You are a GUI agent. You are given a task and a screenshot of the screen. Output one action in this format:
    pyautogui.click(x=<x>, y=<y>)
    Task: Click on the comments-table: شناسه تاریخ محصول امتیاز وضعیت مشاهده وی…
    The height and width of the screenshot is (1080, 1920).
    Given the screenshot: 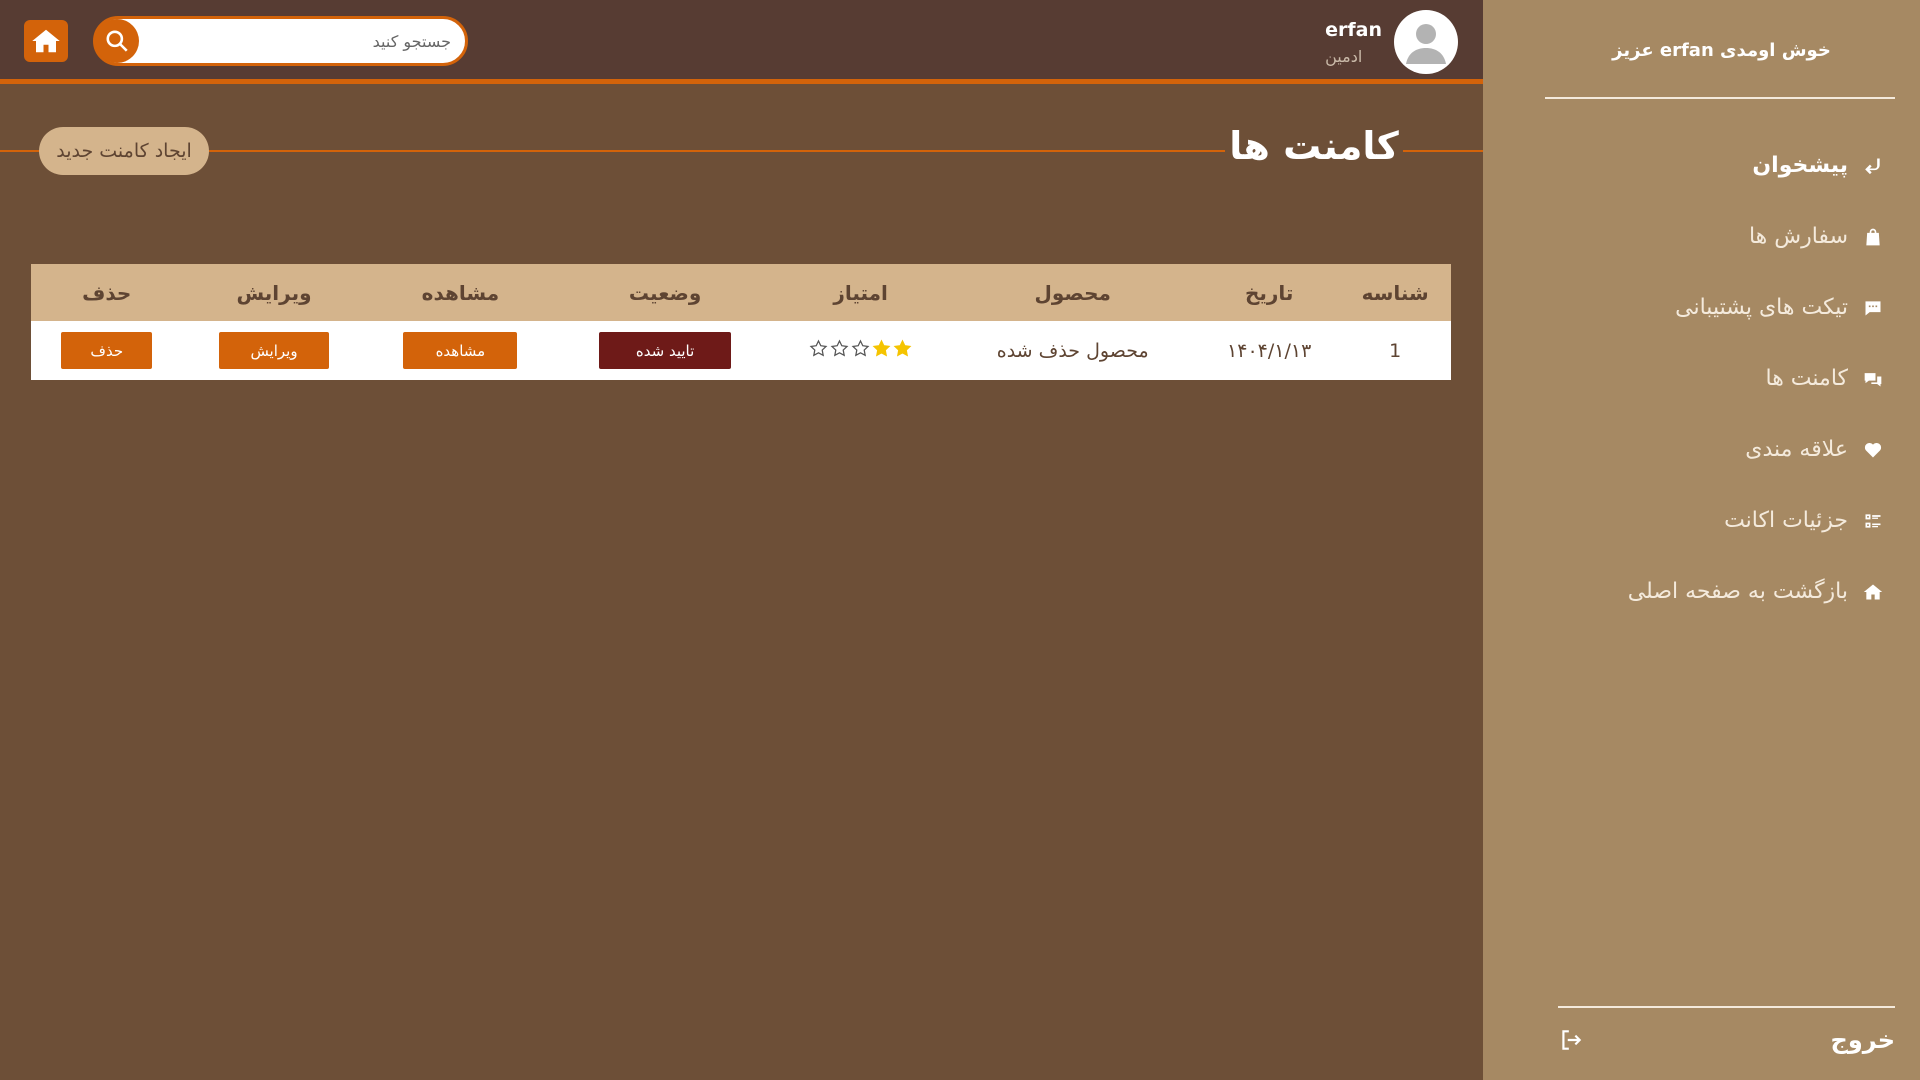 What is the action you would take?
    pyautogui.click(x=741, y=322)
    